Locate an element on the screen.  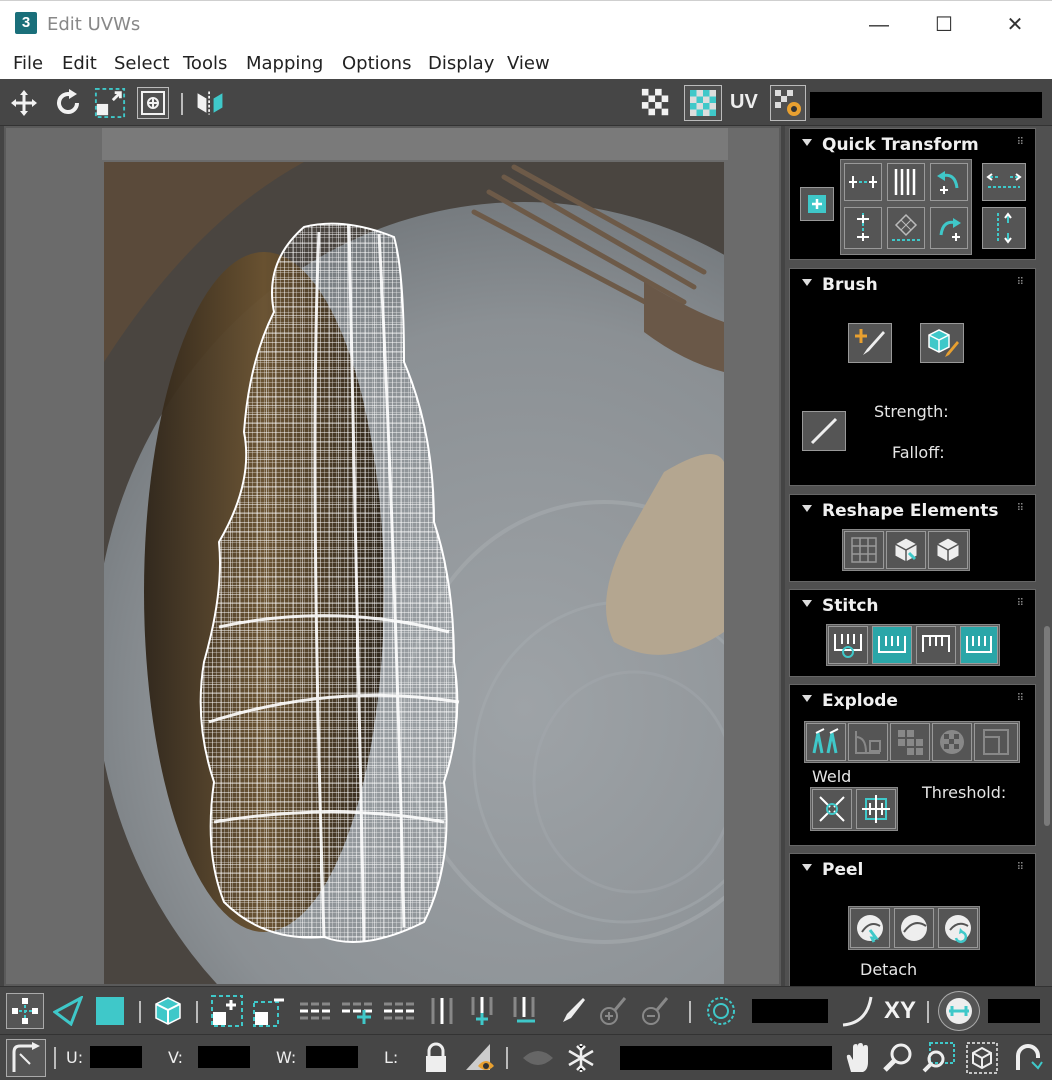
stitch-to-source-icon is located at coordinates (892, 645).